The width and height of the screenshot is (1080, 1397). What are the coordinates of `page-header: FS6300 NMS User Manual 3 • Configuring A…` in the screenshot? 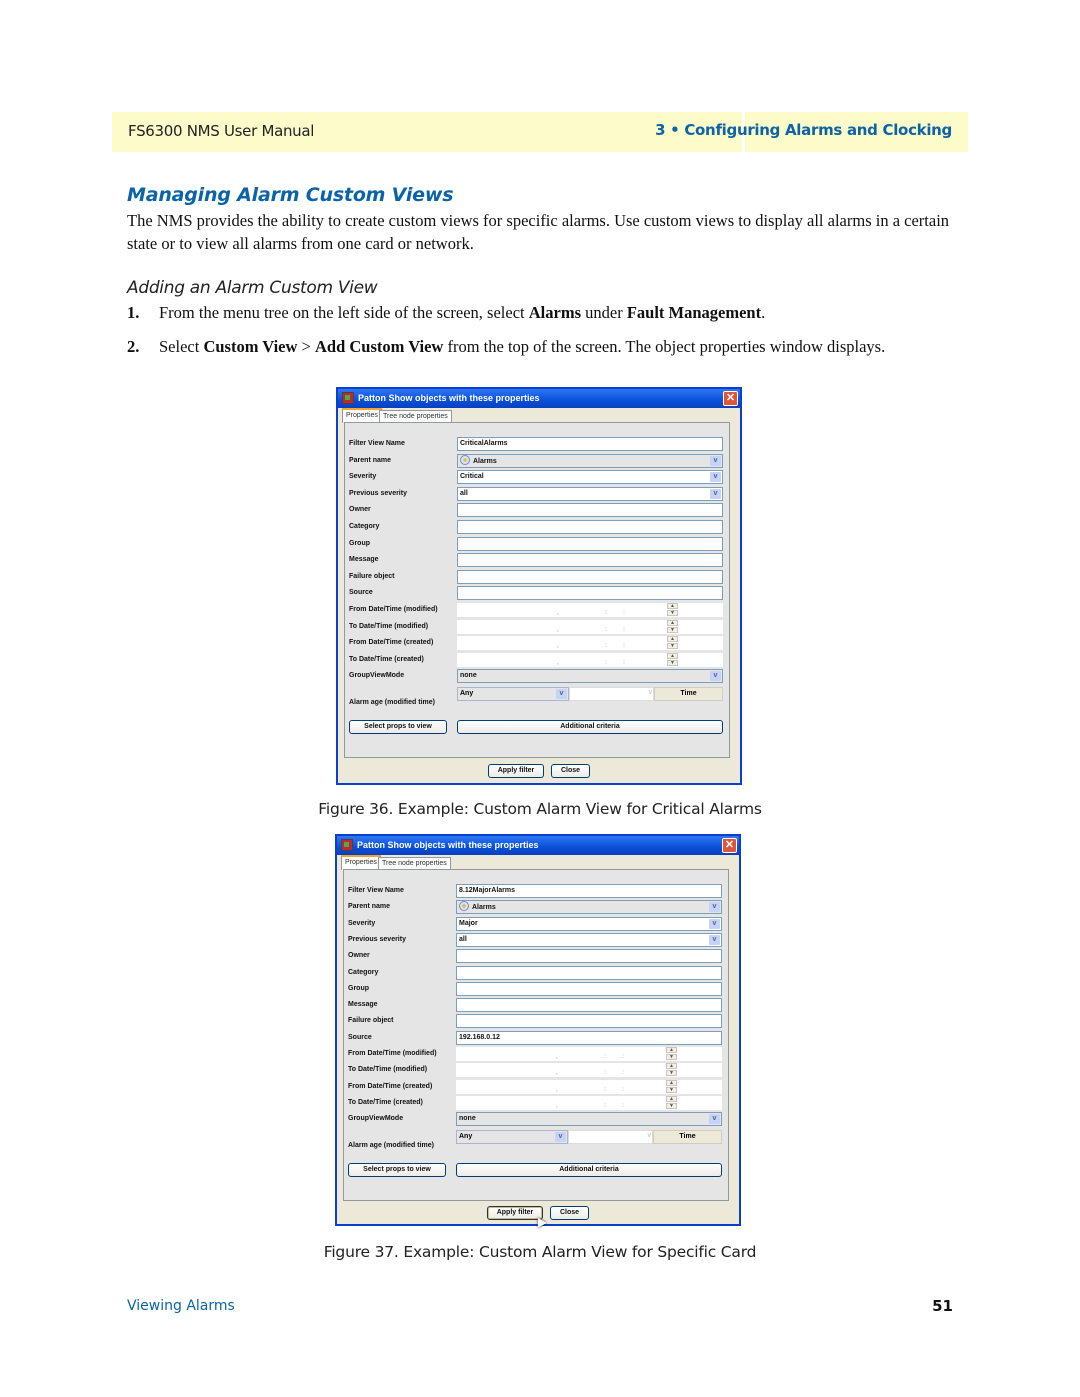 It's located at (540, 132).